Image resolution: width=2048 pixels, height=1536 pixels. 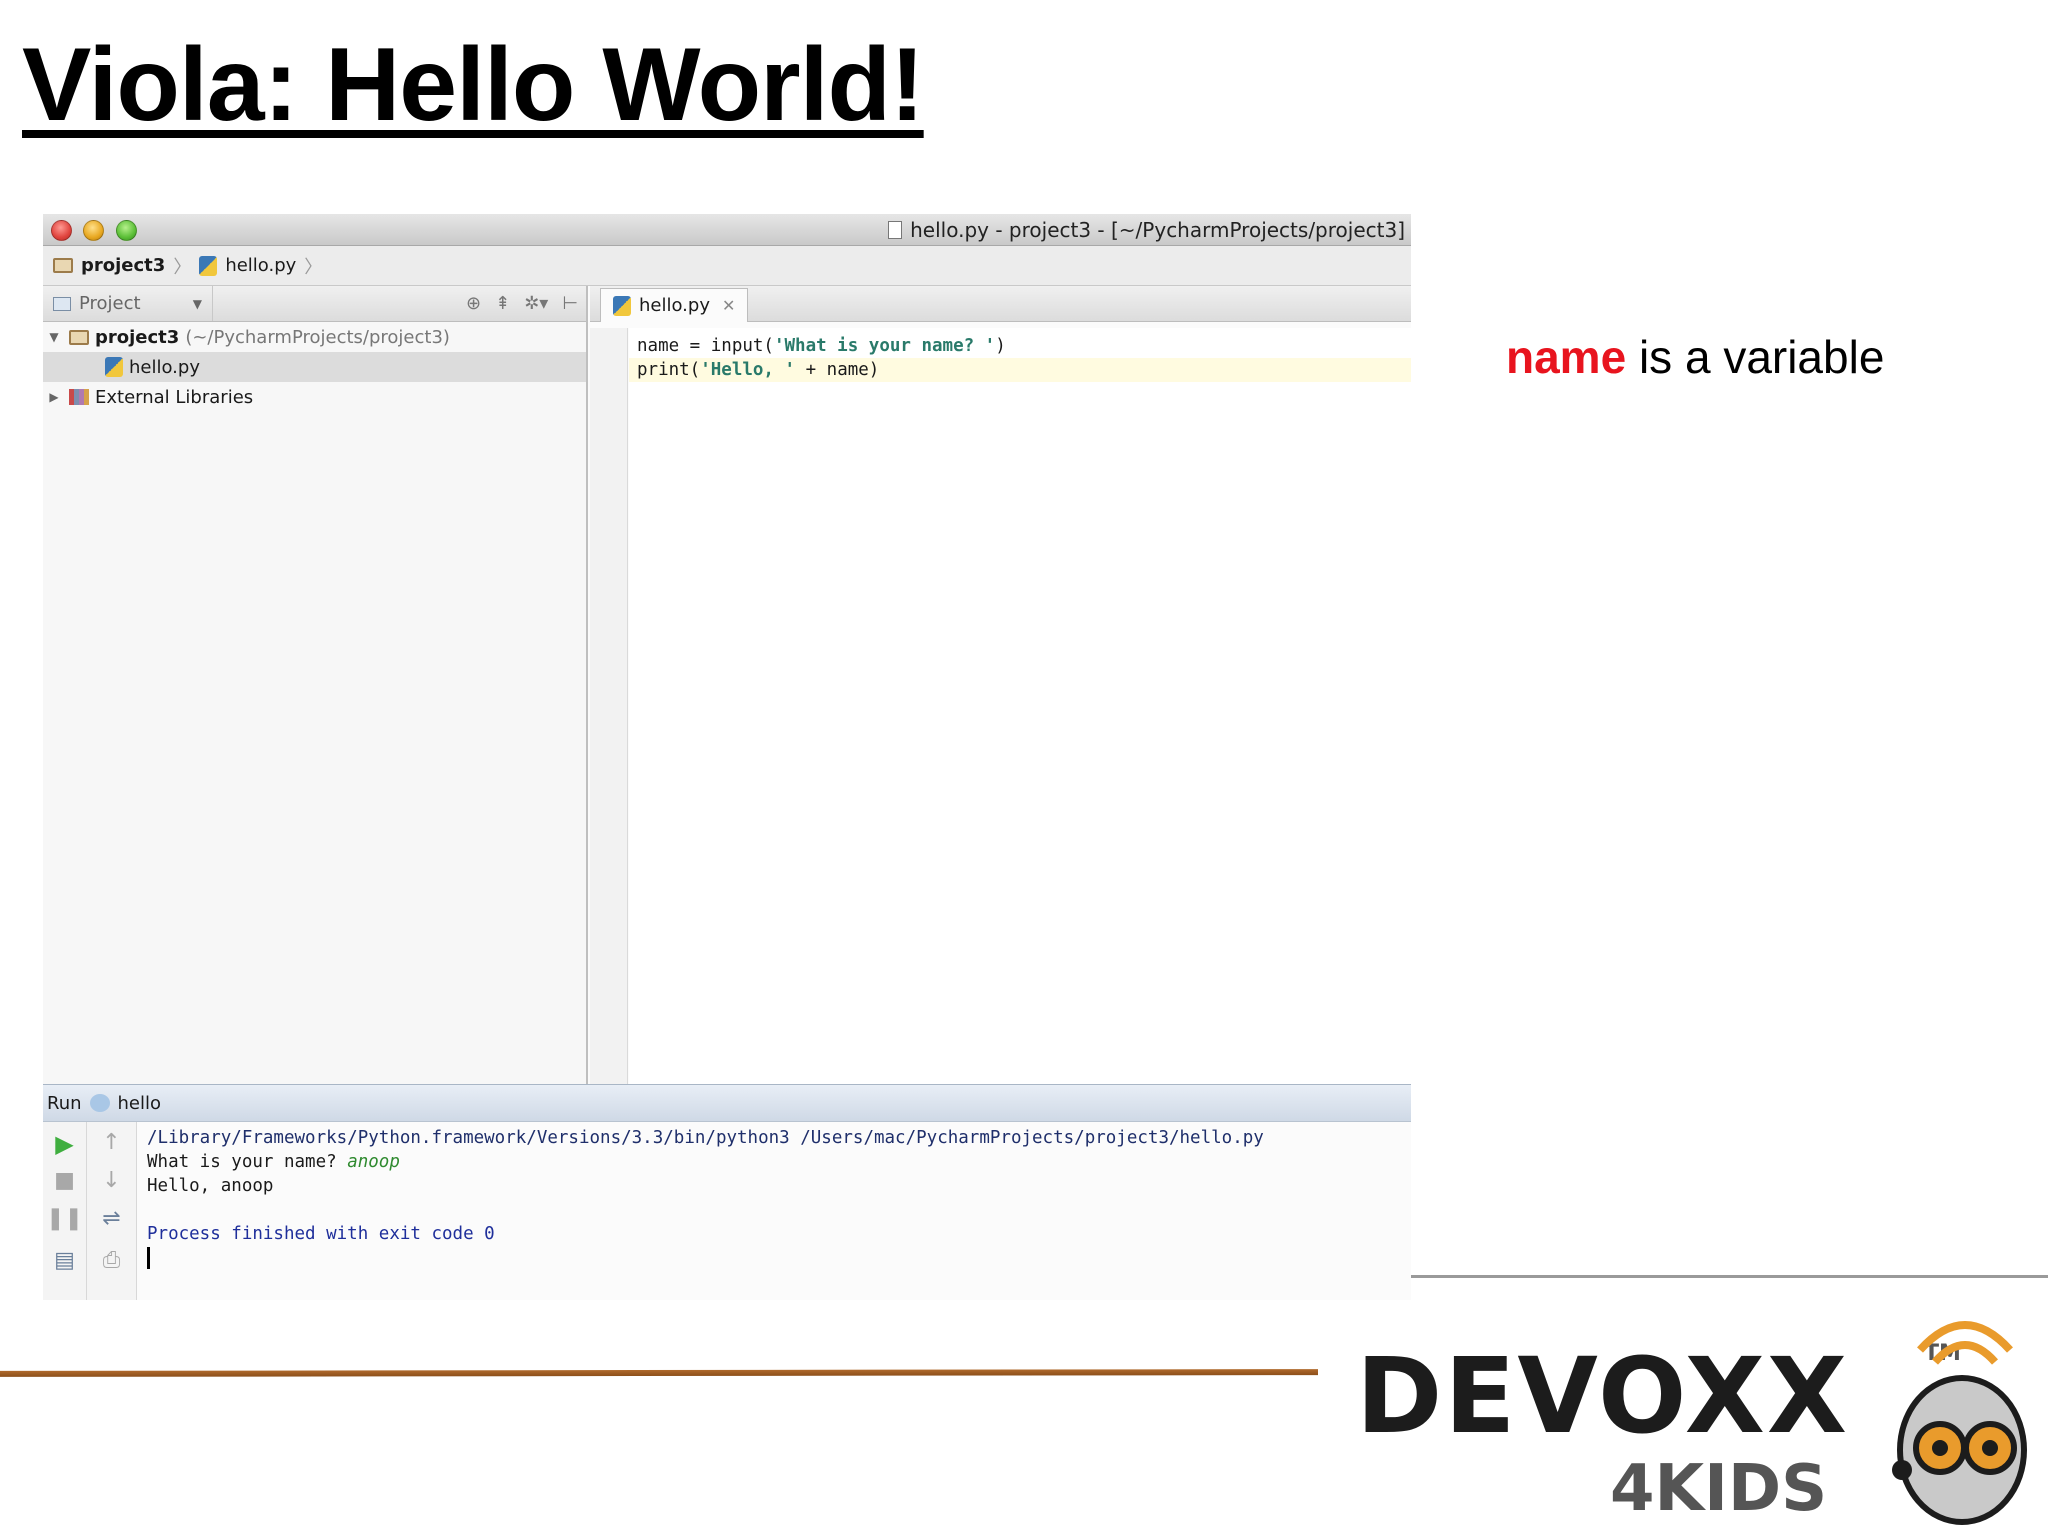 I want to click on run-toolbar-secondary: ↑ ↓ ⇌ ⎙, so click(x=112, y=1211).